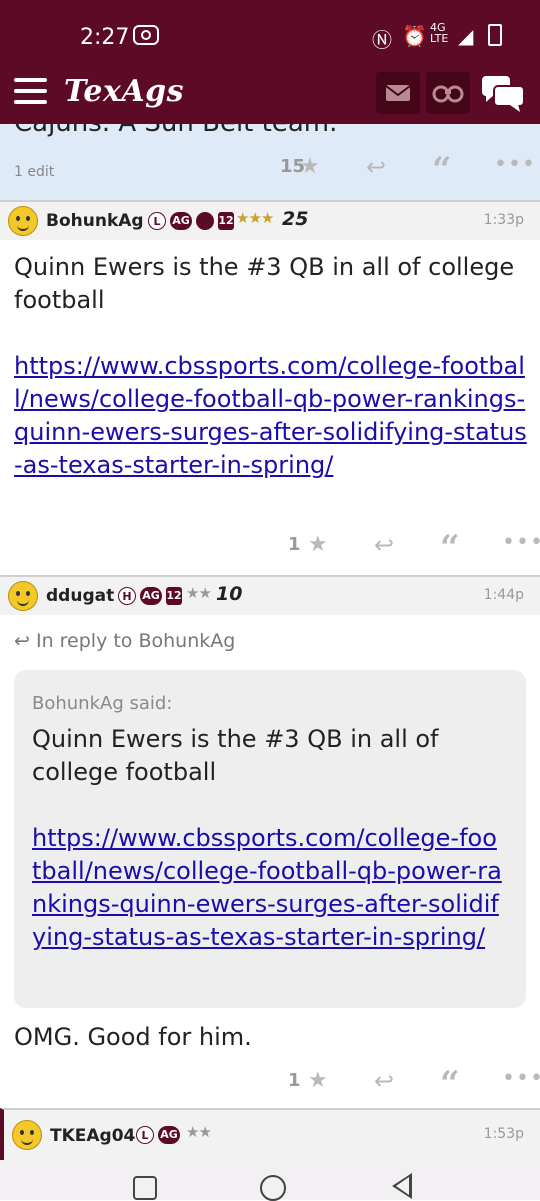 Image resolution: width=540 pixels, height=1201 pixels. I want to click on back-button, so click(402, 1186).